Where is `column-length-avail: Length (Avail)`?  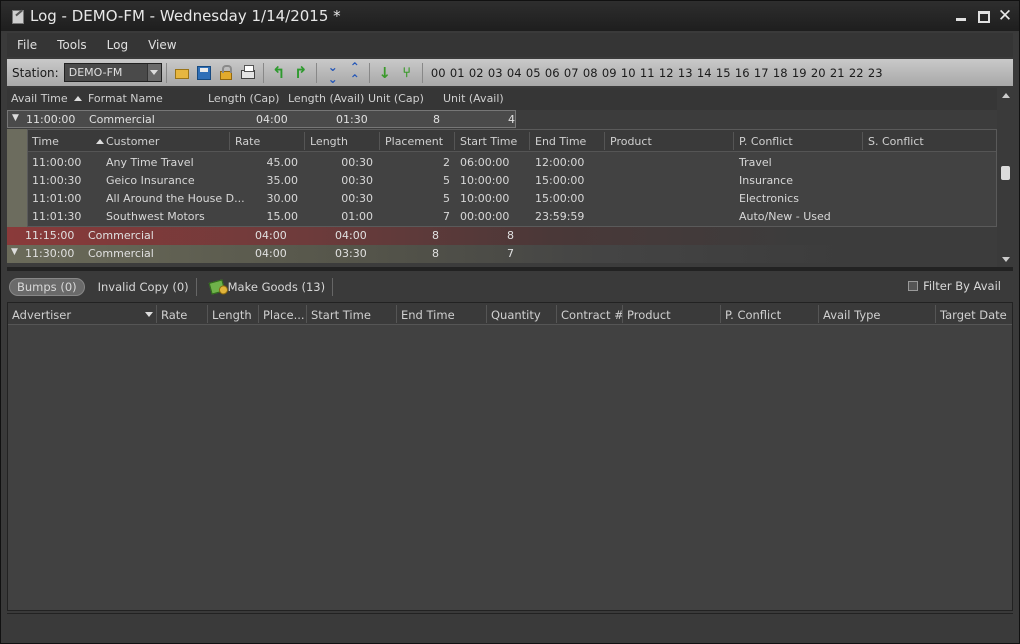 column-length-avail: Length (Avail) is located at coordinates (326, 98).